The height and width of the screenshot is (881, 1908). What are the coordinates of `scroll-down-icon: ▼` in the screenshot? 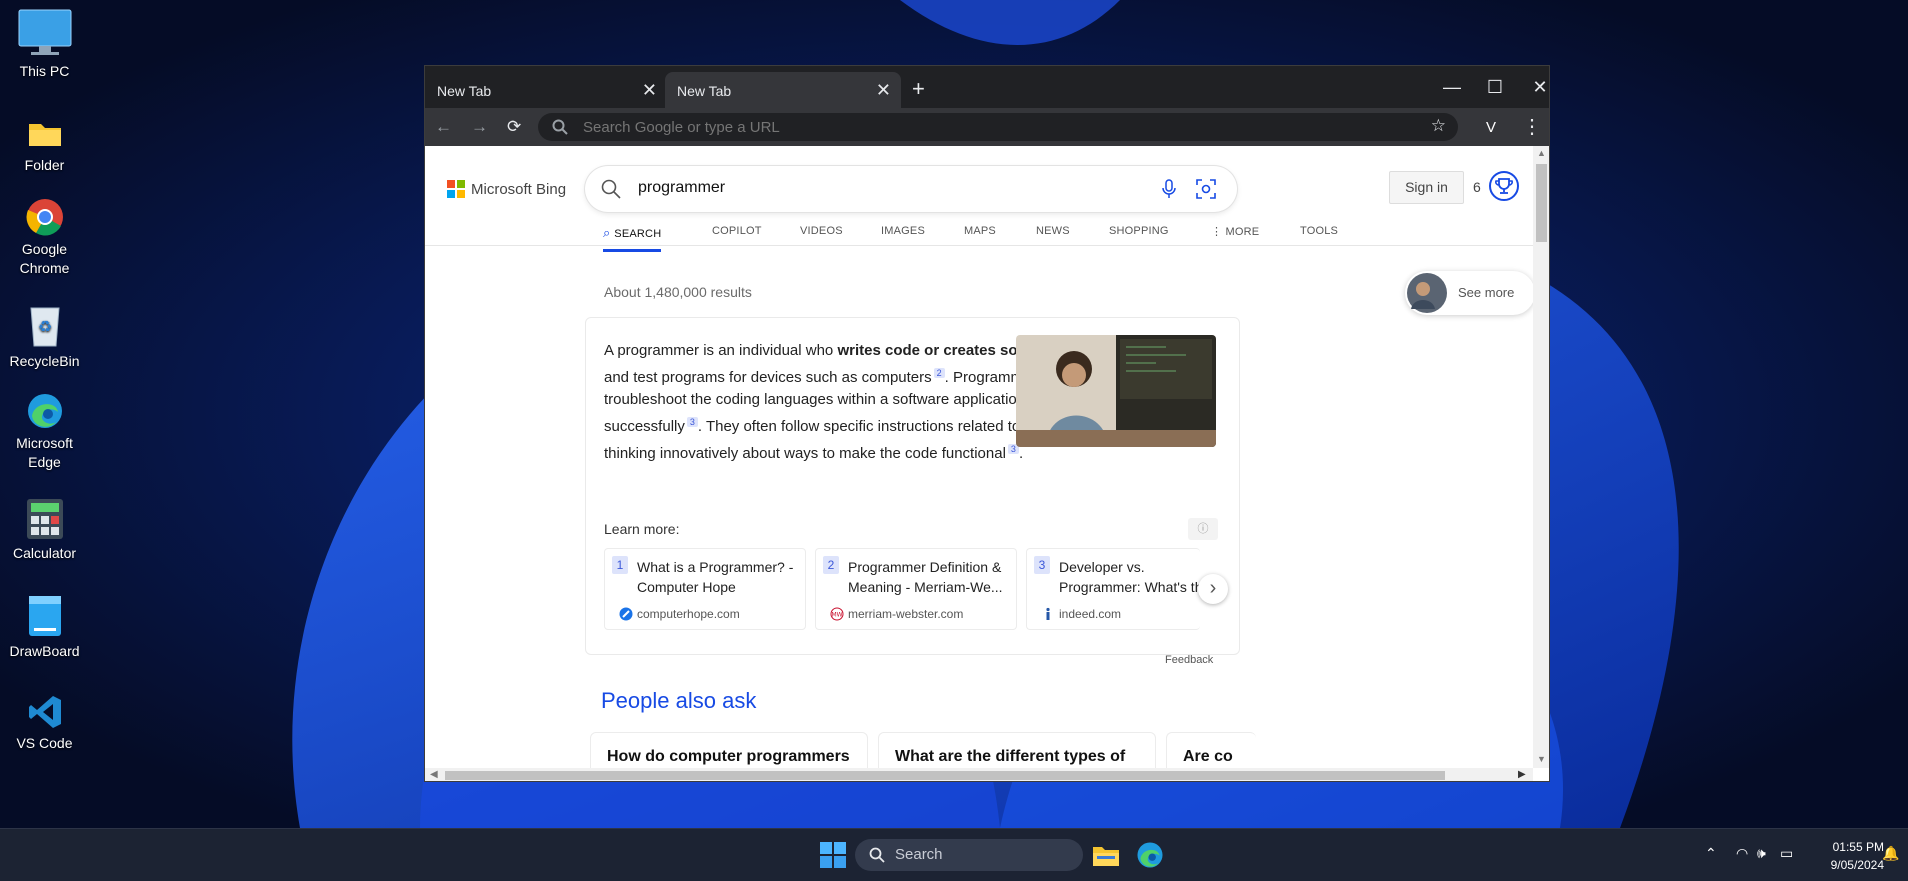 It's located at (1541, 759).